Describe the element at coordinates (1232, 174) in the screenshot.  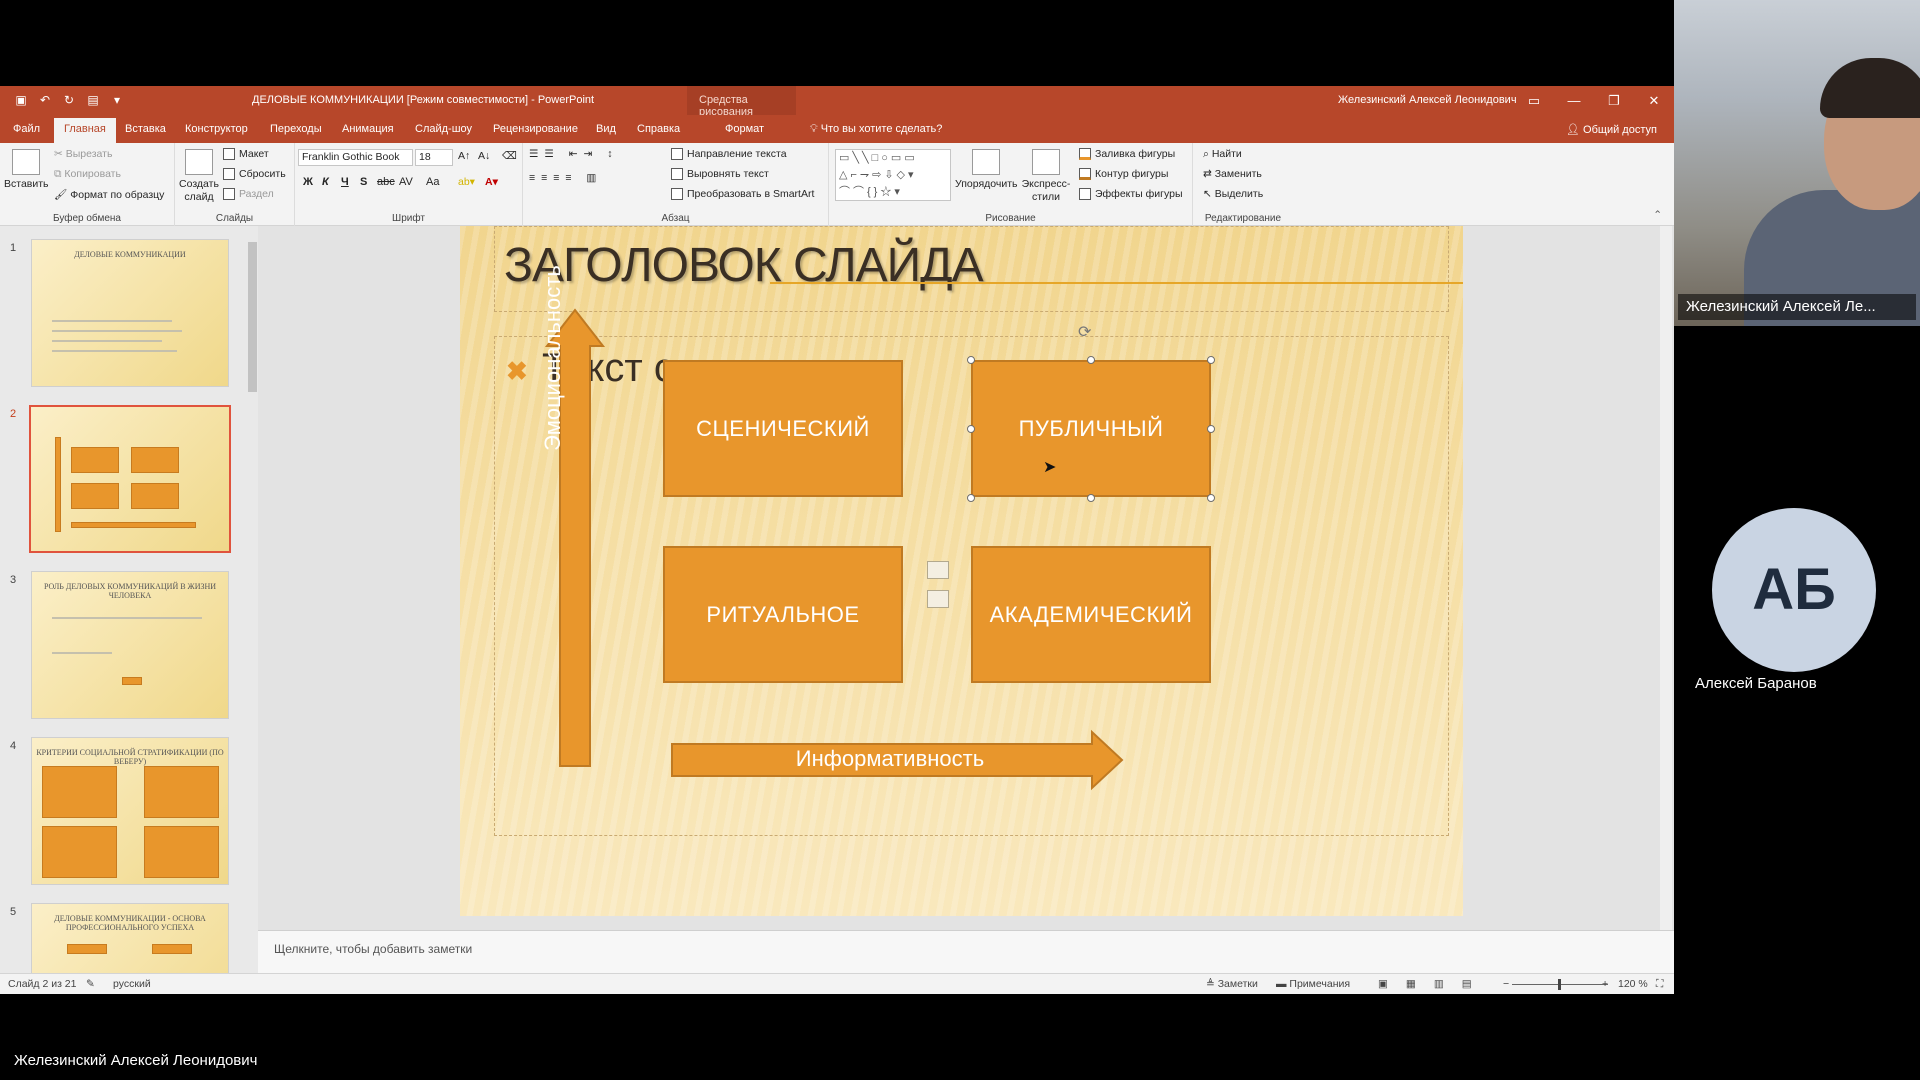
I see `replace-button: ⇄ Заменить` at that location.